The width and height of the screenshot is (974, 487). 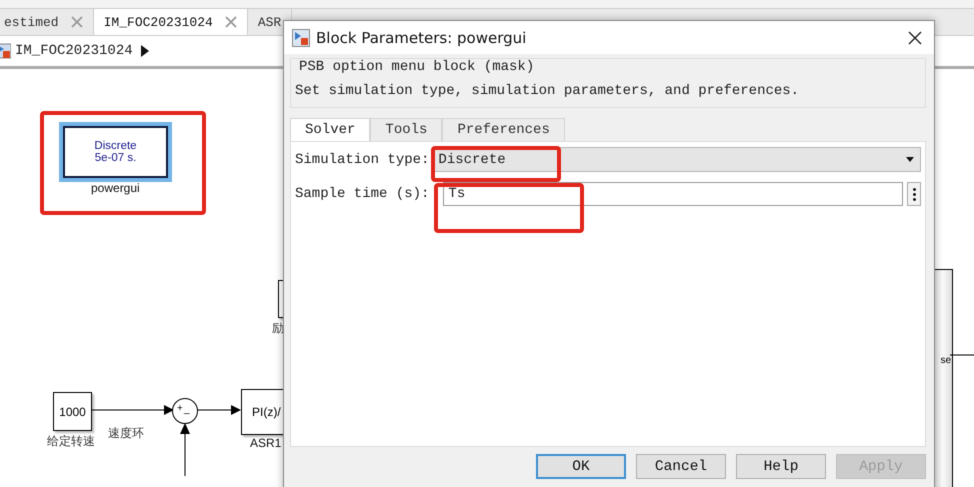 I want to click on block-icon, so click(x=301, y=37).